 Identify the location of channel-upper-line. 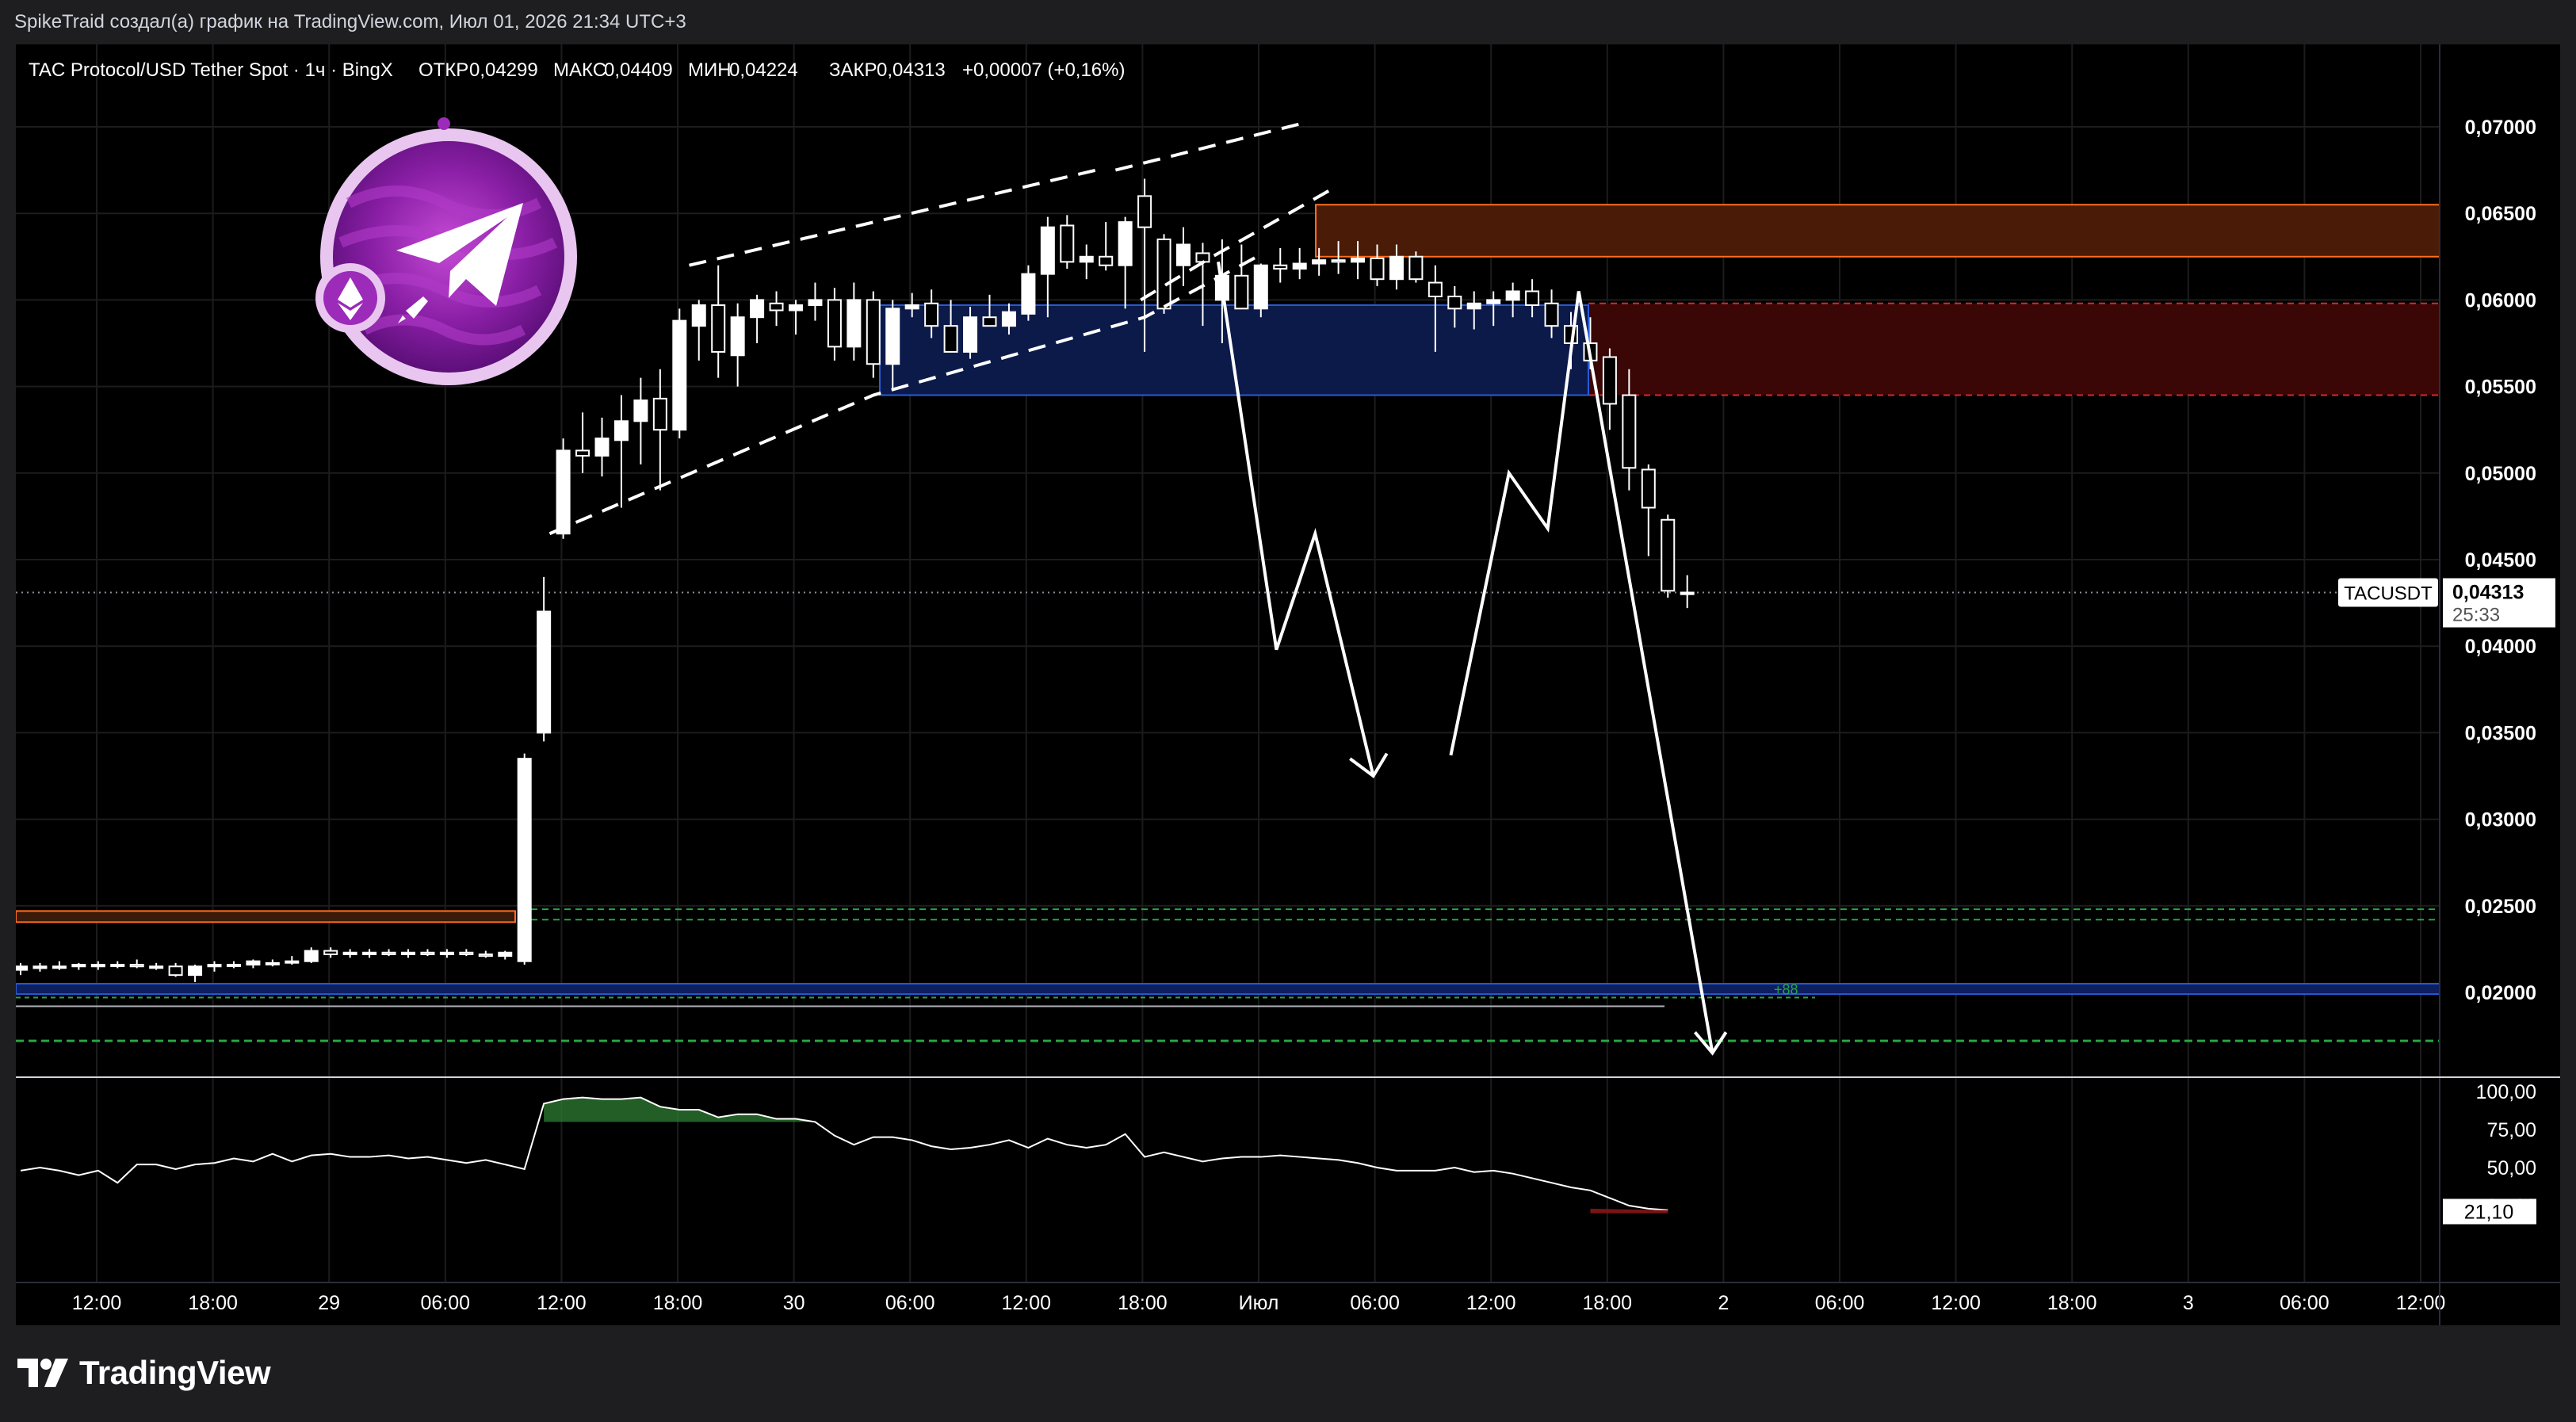
(893, 217).